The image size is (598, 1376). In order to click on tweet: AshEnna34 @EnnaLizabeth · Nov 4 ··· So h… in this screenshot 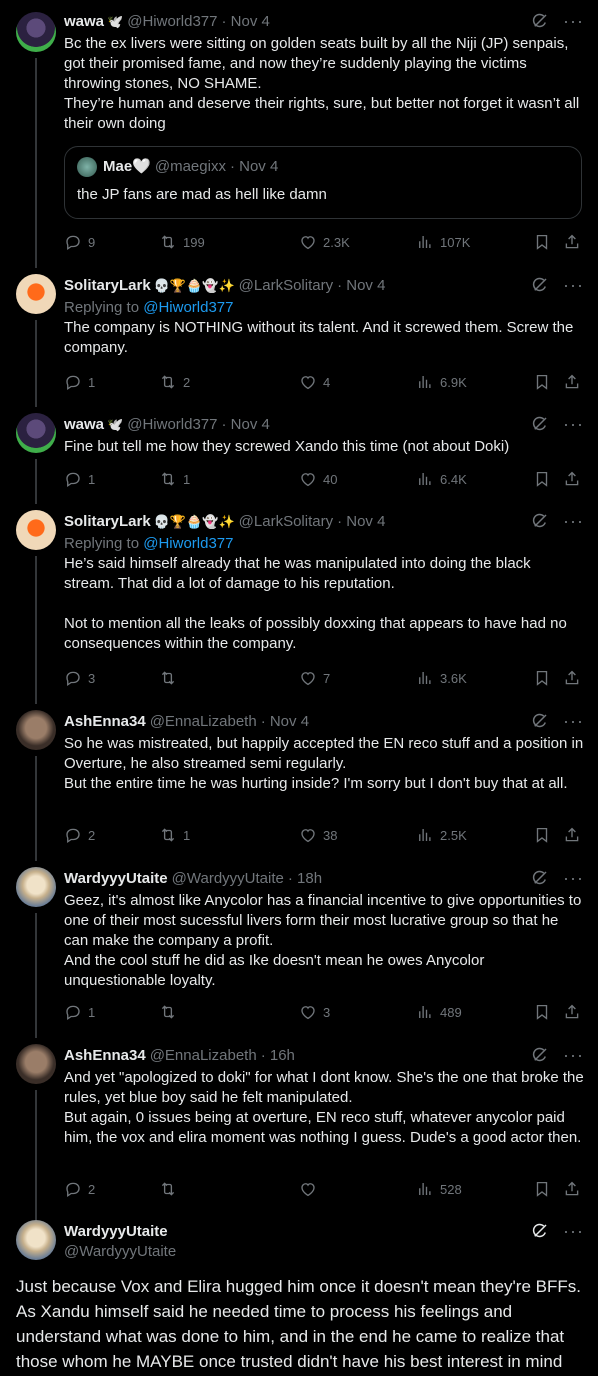, I will do `click(299, 782)`.